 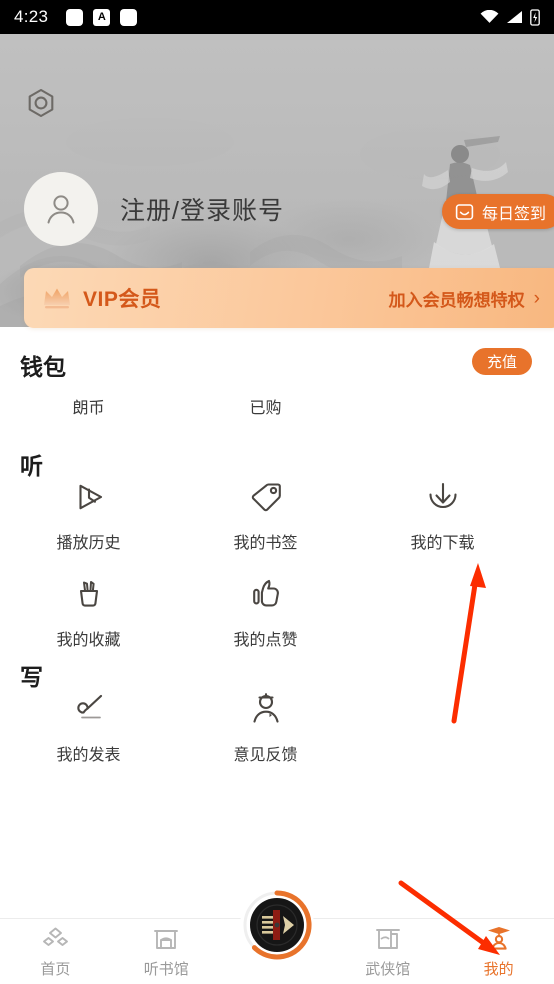 I want to click on status-bar-time: 4:23, so click(x=31, y=16).